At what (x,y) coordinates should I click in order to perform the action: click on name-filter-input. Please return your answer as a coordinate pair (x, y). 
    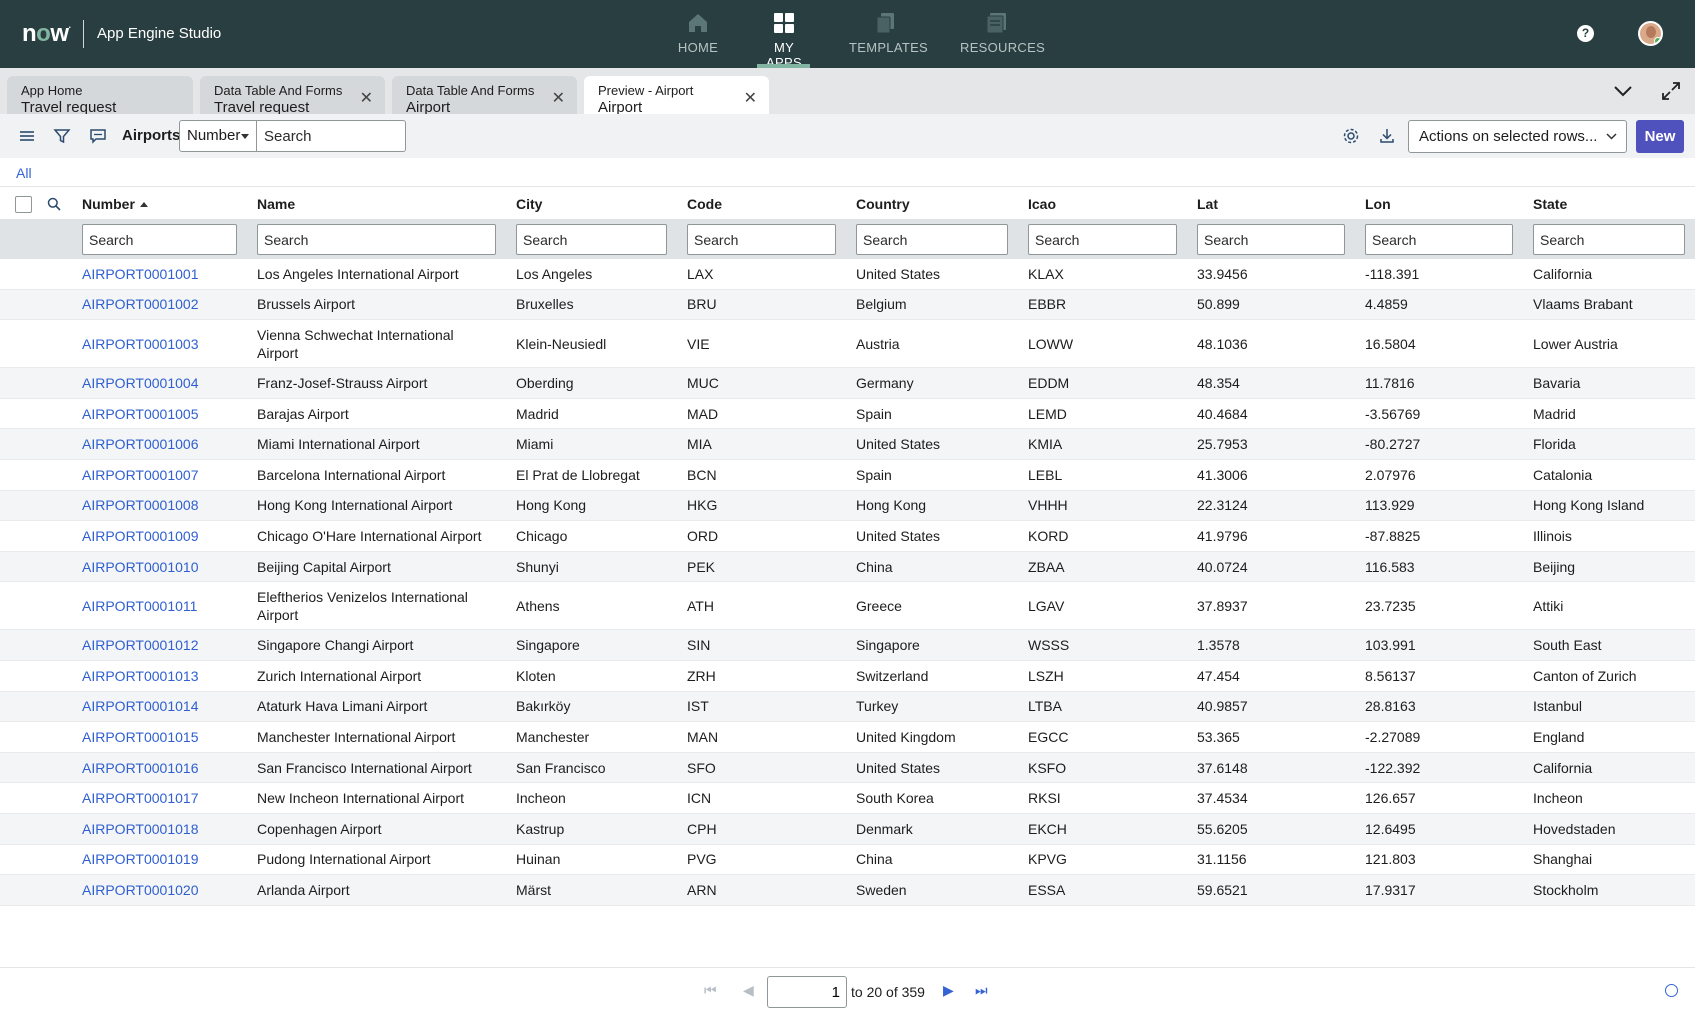
    Looking at the image, I should click on (376, 239).